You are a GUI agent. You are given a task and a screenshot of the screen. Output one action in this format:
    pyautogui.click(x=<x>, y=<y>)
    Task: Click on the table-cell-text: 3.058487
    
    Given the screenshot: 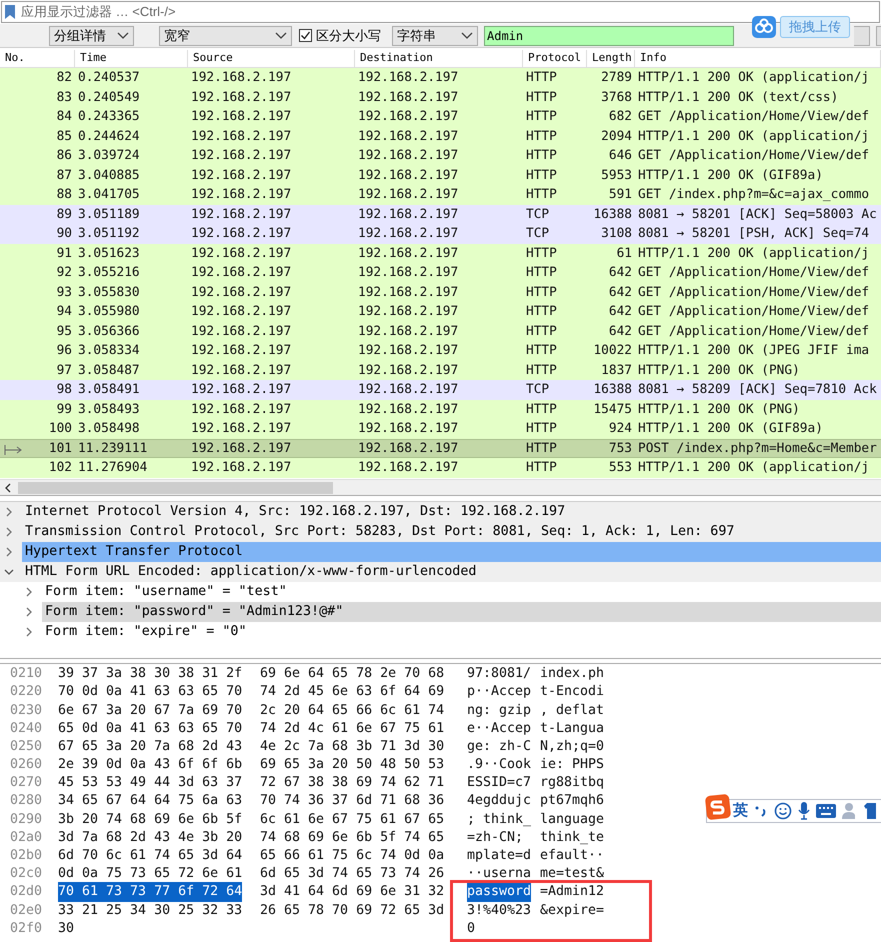 What is the action you would take?
    pyautogui.click(x=109, y=371)
    